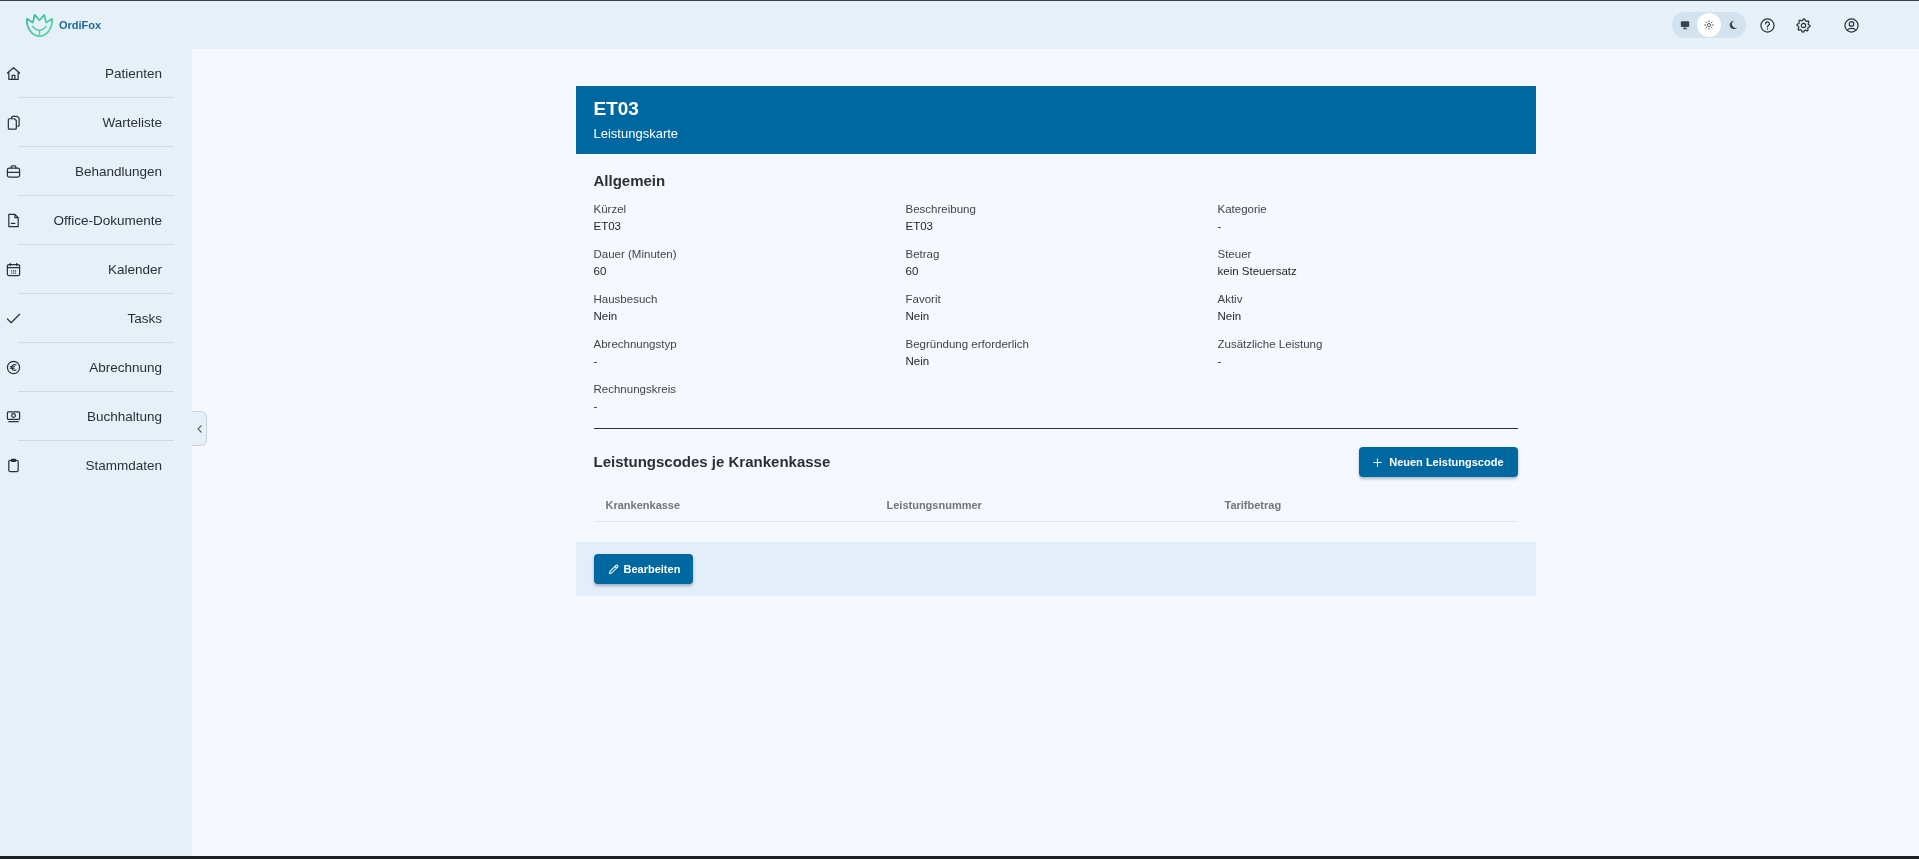 The height and width of the screenshot is (859, 1919). What do you see at coordinates (643, 505) in the screenshot?
I see `column-header: Krankenkasse` at bounding box center [643, 505].